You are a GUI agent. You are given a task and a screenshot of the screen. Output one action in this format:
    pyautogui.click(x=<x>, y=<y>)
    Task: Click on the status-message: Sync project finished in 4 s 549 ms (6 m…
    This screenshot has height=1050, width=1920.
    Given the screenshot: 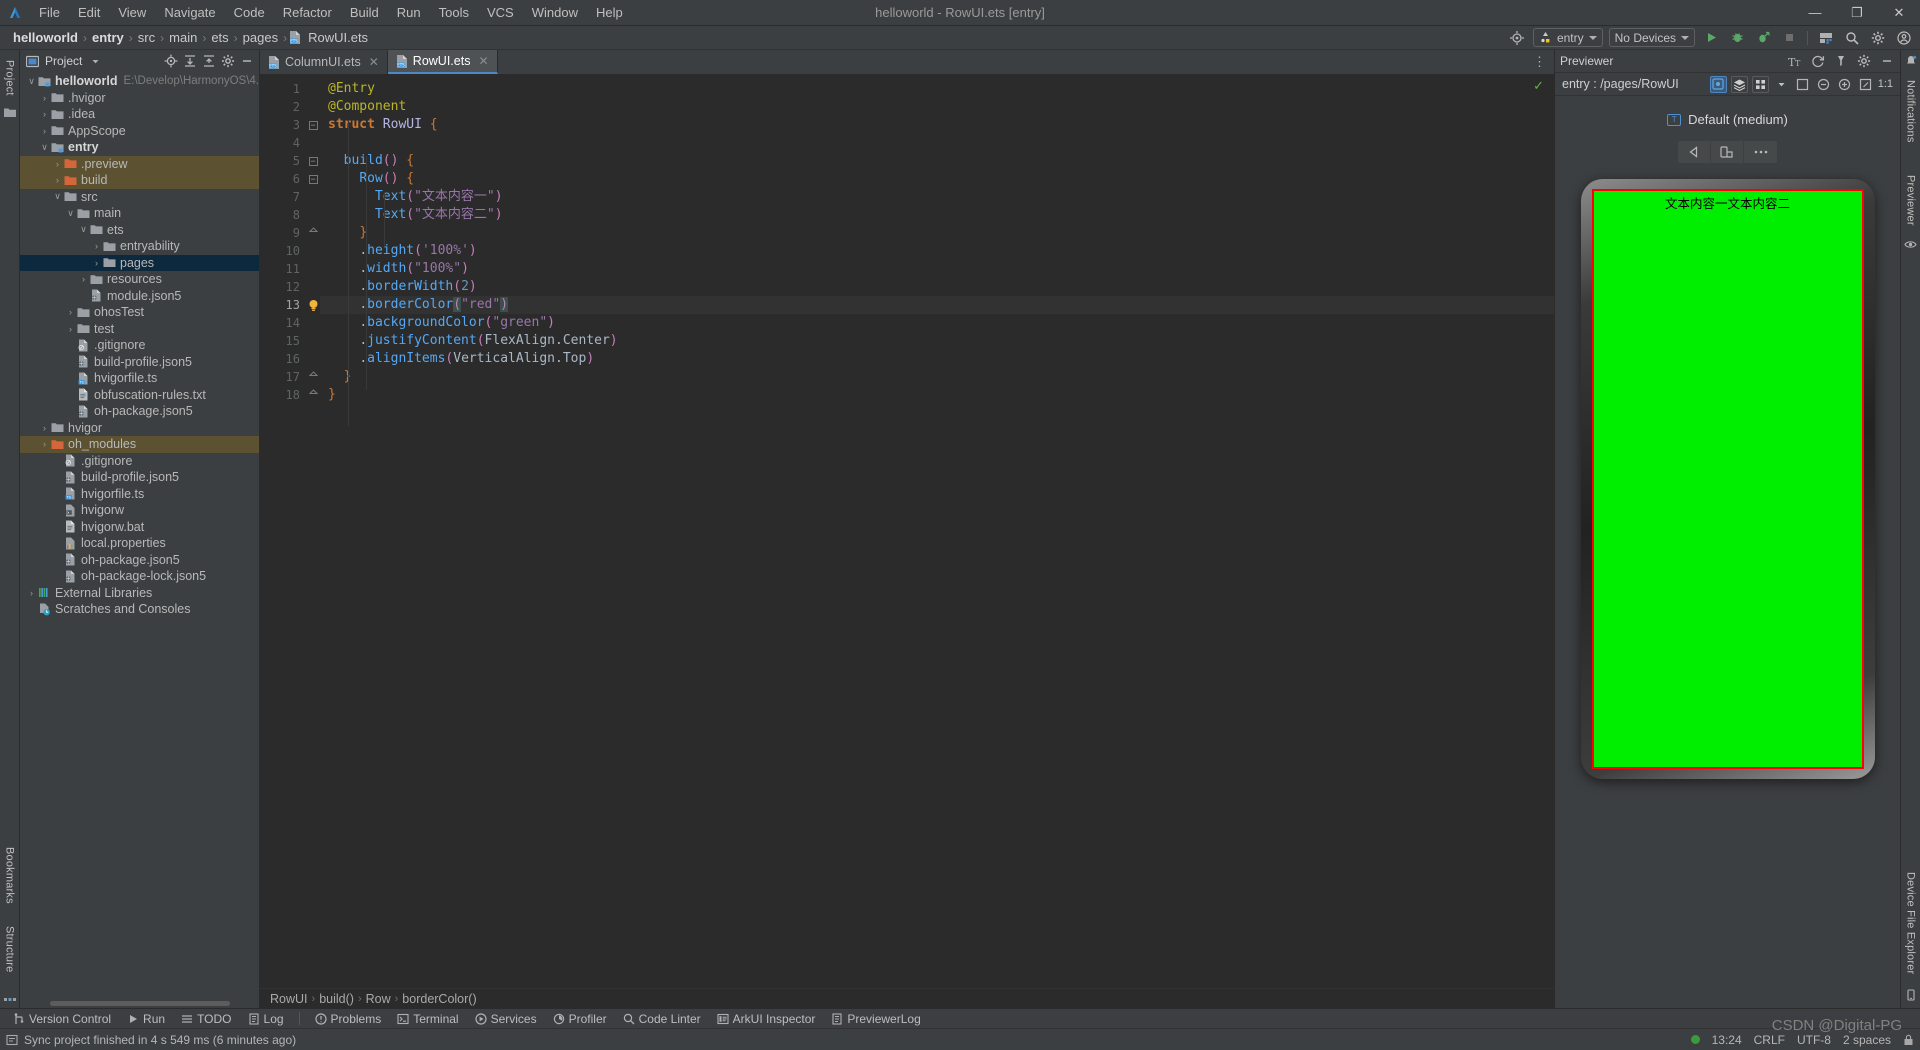 What is the action you would take?
    pyautogui.click(x=160, y=1040)
    